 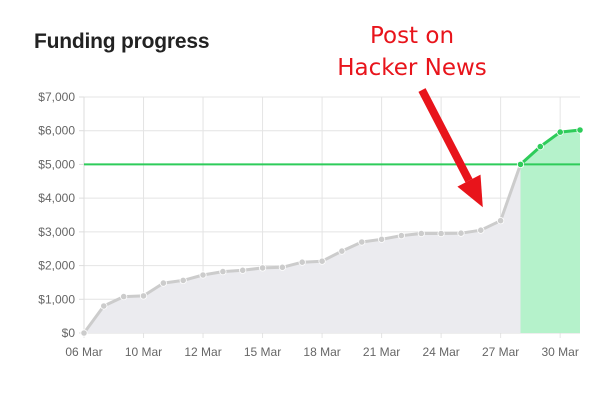 What do you see at coordinates (56, 198) in the screenshot?
I see `y-tick-label: $4,000` at bounding box center [56, 198].